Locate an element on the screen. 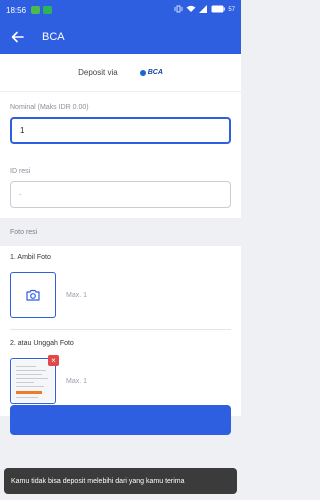 This screenshot has height=500, width=320. close-icon: × is located at coordinates (53, 360).